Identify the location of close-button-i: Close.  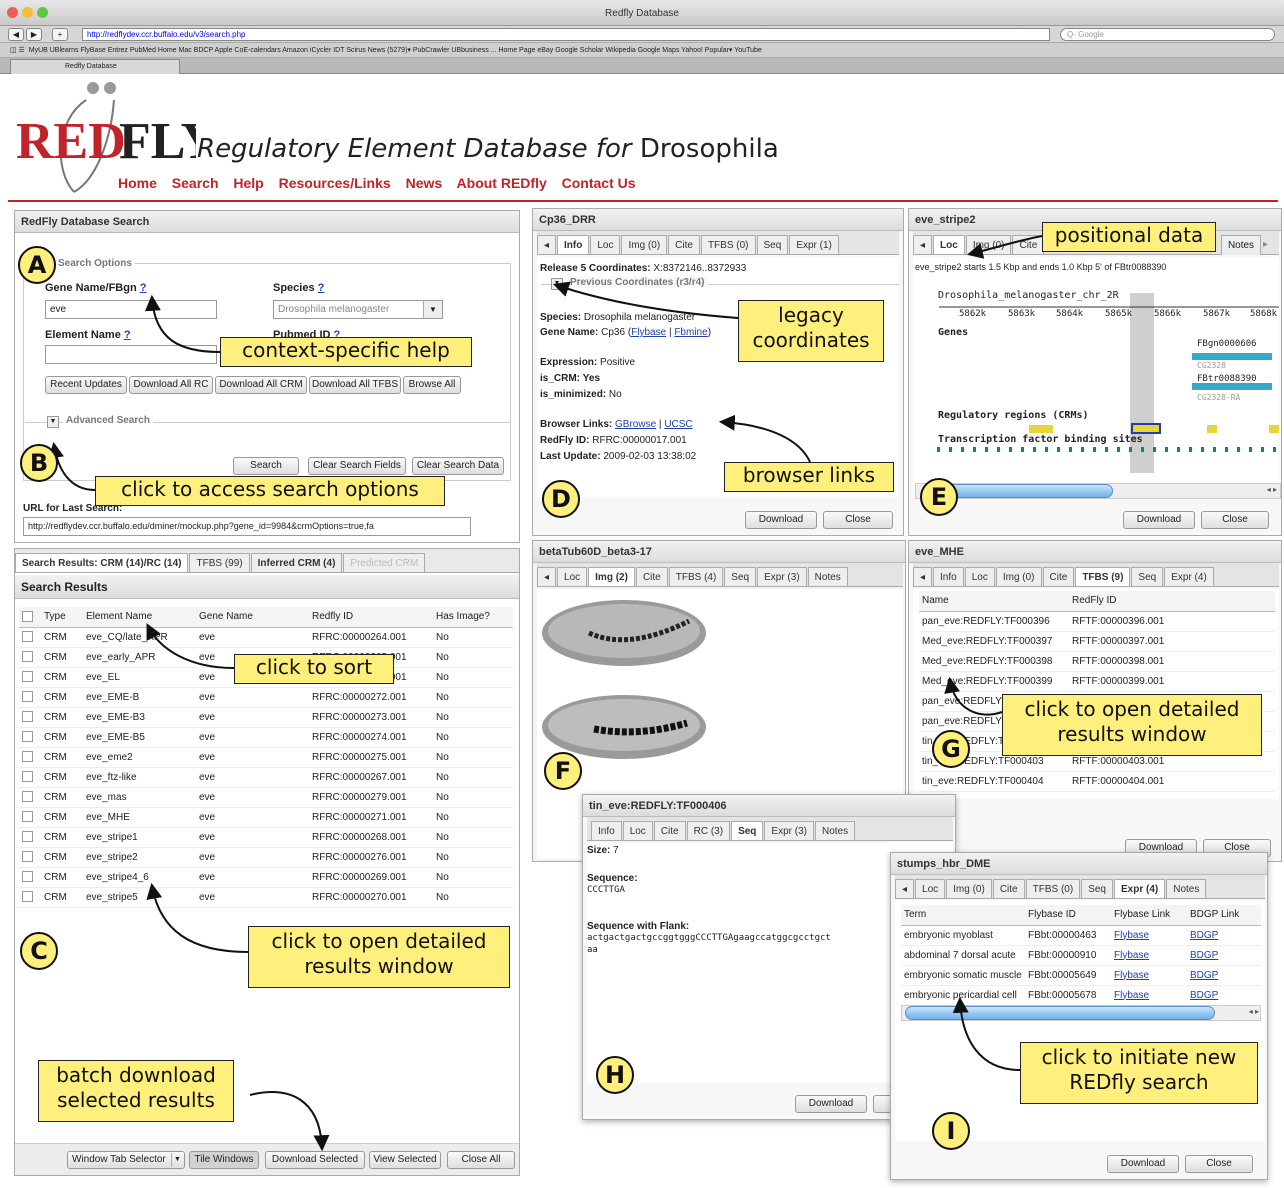
(1219, 1164).